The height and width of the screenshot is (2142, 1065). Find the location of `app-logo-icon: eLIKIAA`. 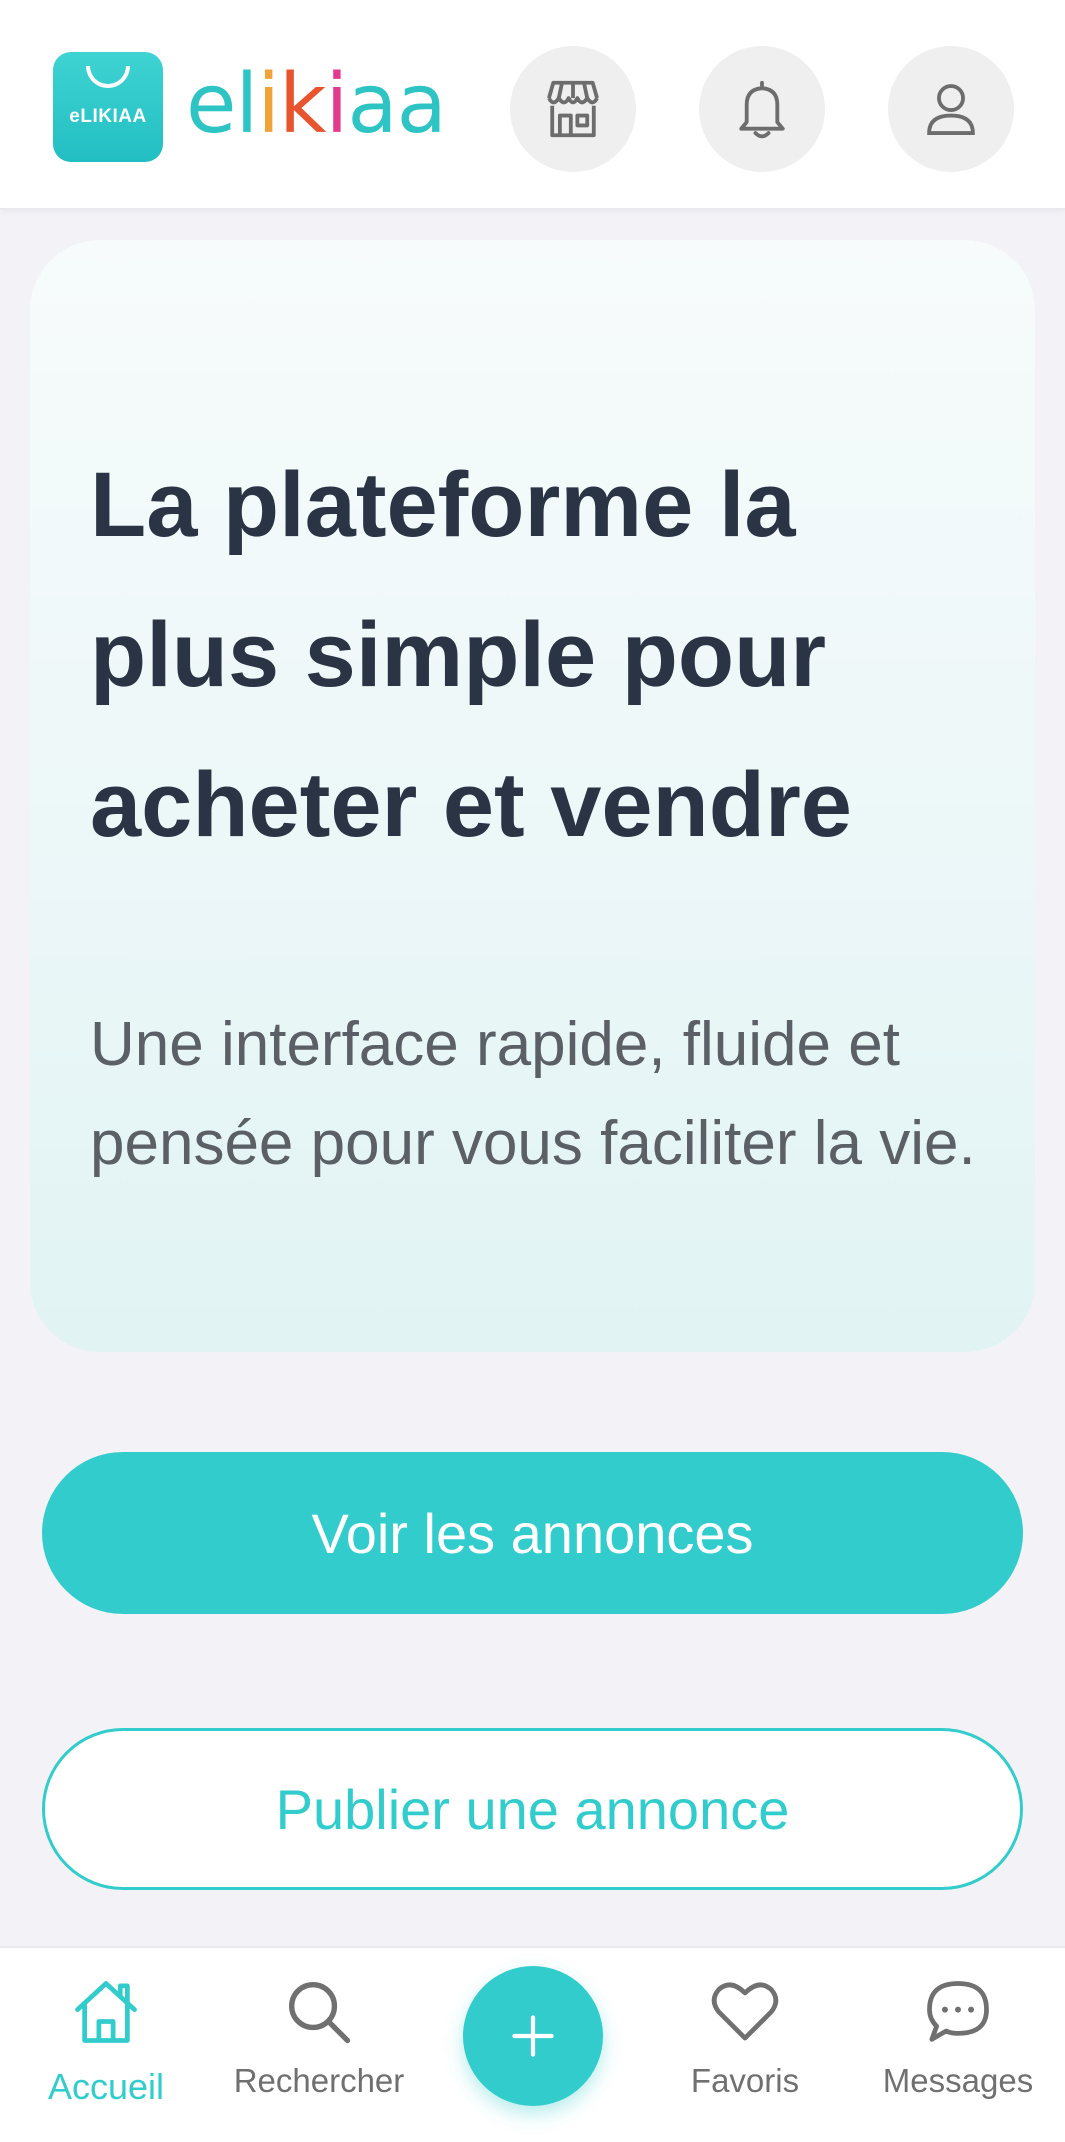

app-logo-icon: eLIKIAA is located at coordinates (108, 107).